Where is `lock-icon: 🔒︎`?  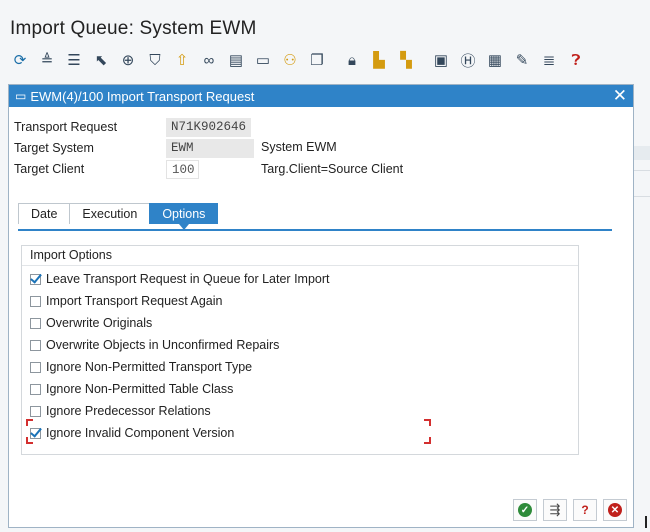
lock-icon: 🔒︎ is located at coordinates (352, 60).